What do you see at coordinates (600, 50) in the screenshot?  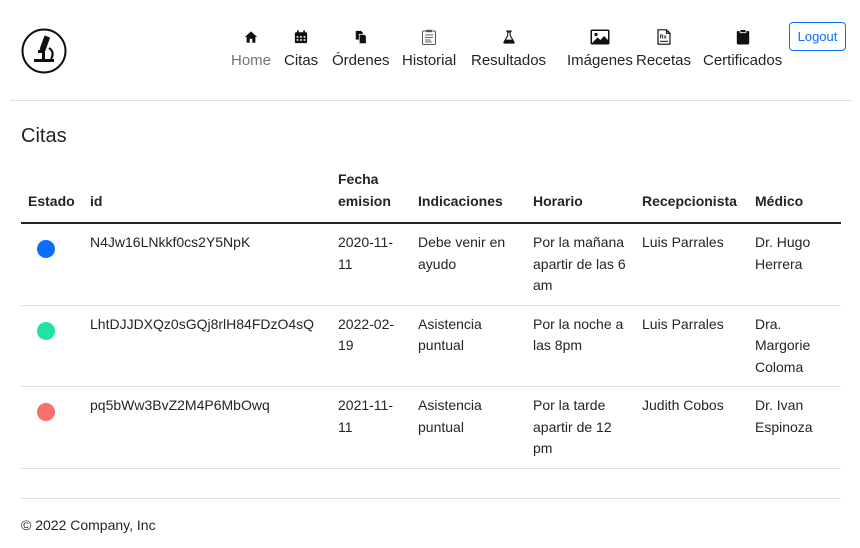 I see `nav-item-imagenes: Imágenes` at bounding box center [600, 50].